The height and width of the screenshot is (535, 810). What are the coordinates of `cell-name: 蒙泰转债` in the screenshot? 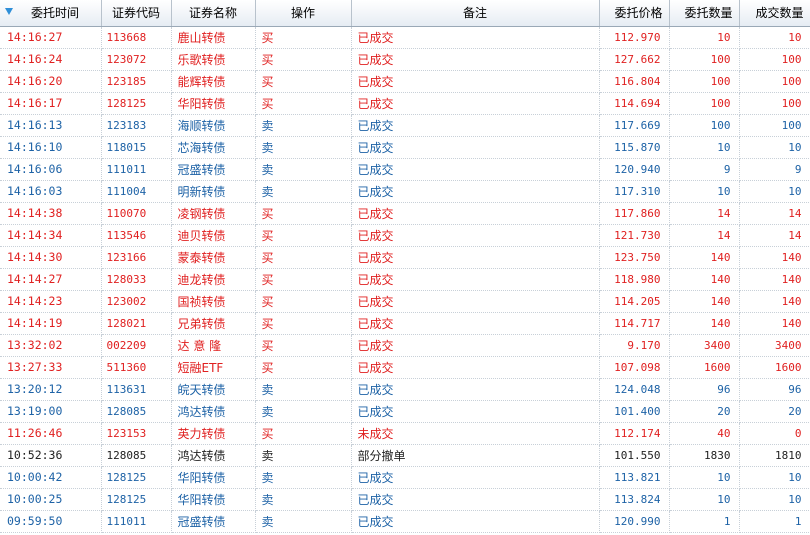 It's located at (213, 257).